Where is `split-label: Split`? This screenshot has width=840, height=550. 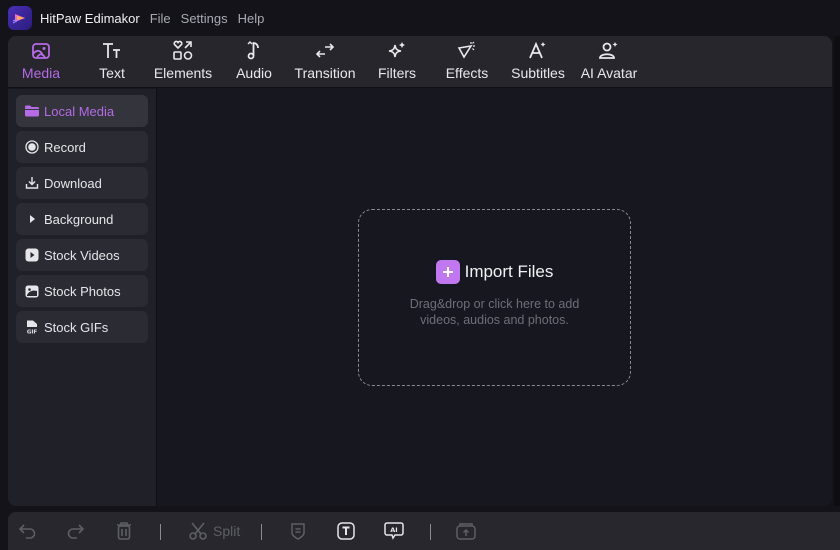 split-label: Split is located at coordinates (226, 531).